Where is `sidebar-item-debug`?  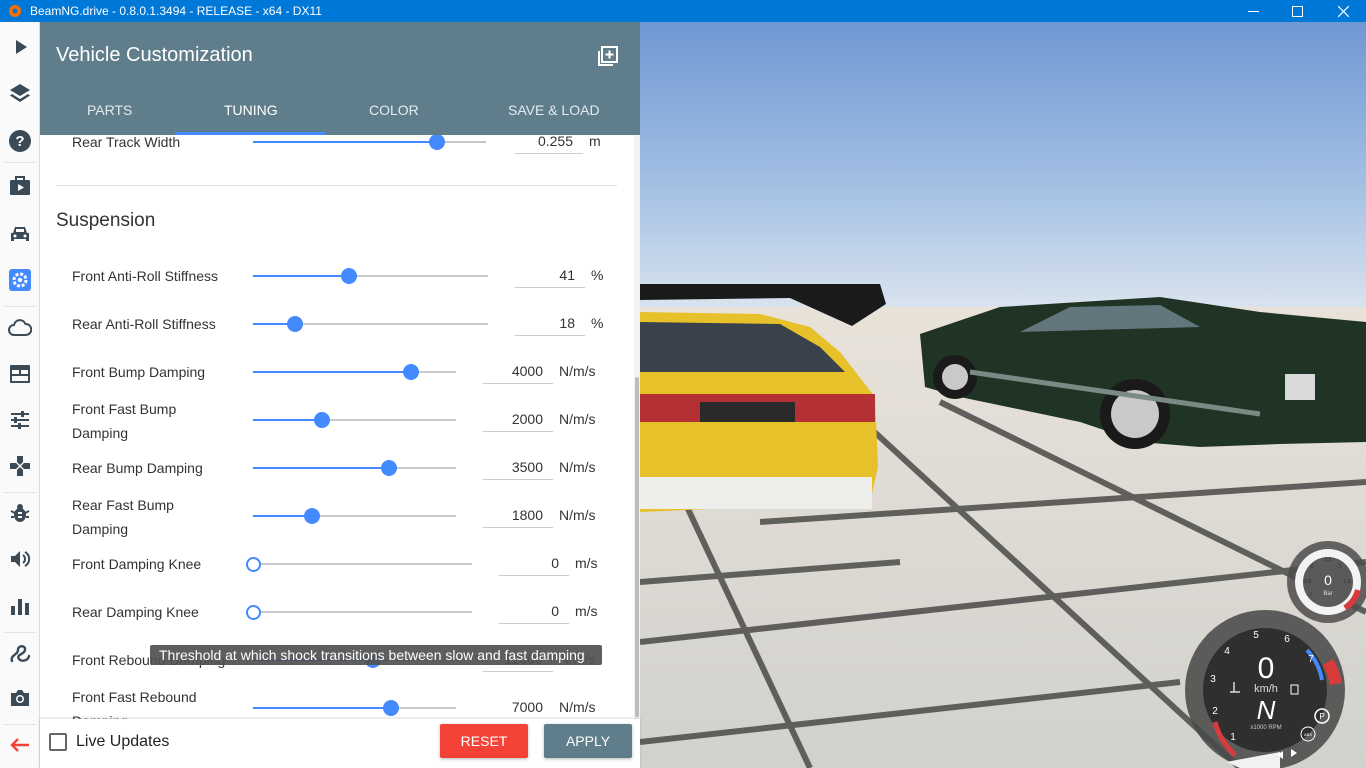
sidebar-item-debug is located at coordinates (20, 513).